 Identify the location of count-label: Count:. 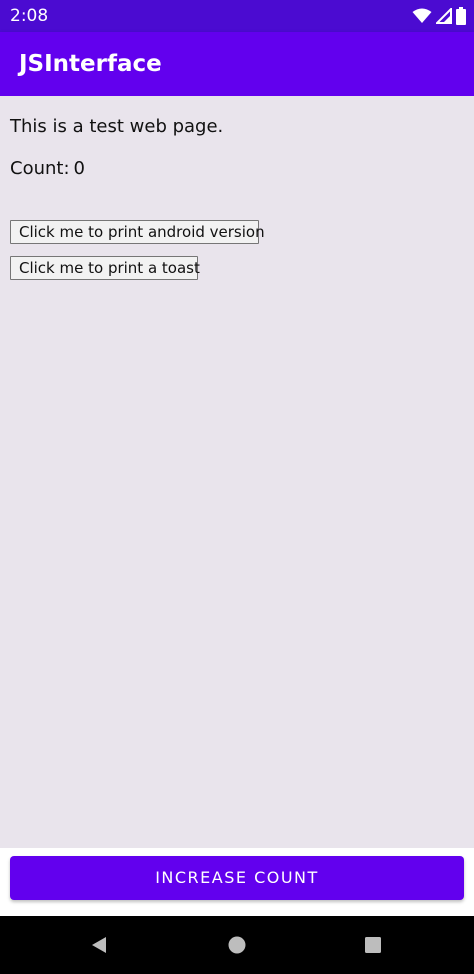
(40, 168).